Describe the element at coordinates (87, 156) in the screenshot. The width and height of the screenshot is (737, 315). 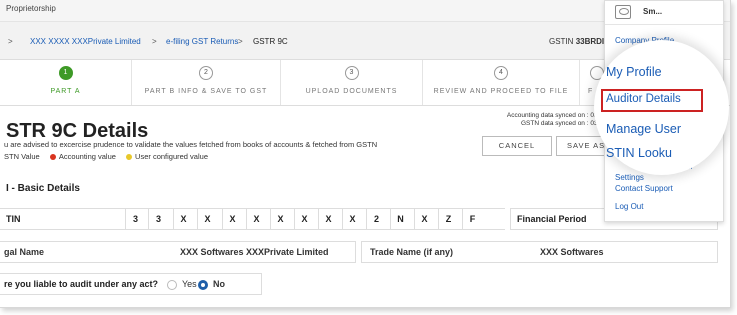
I see `legend-accounting: Accounting value` at that location.